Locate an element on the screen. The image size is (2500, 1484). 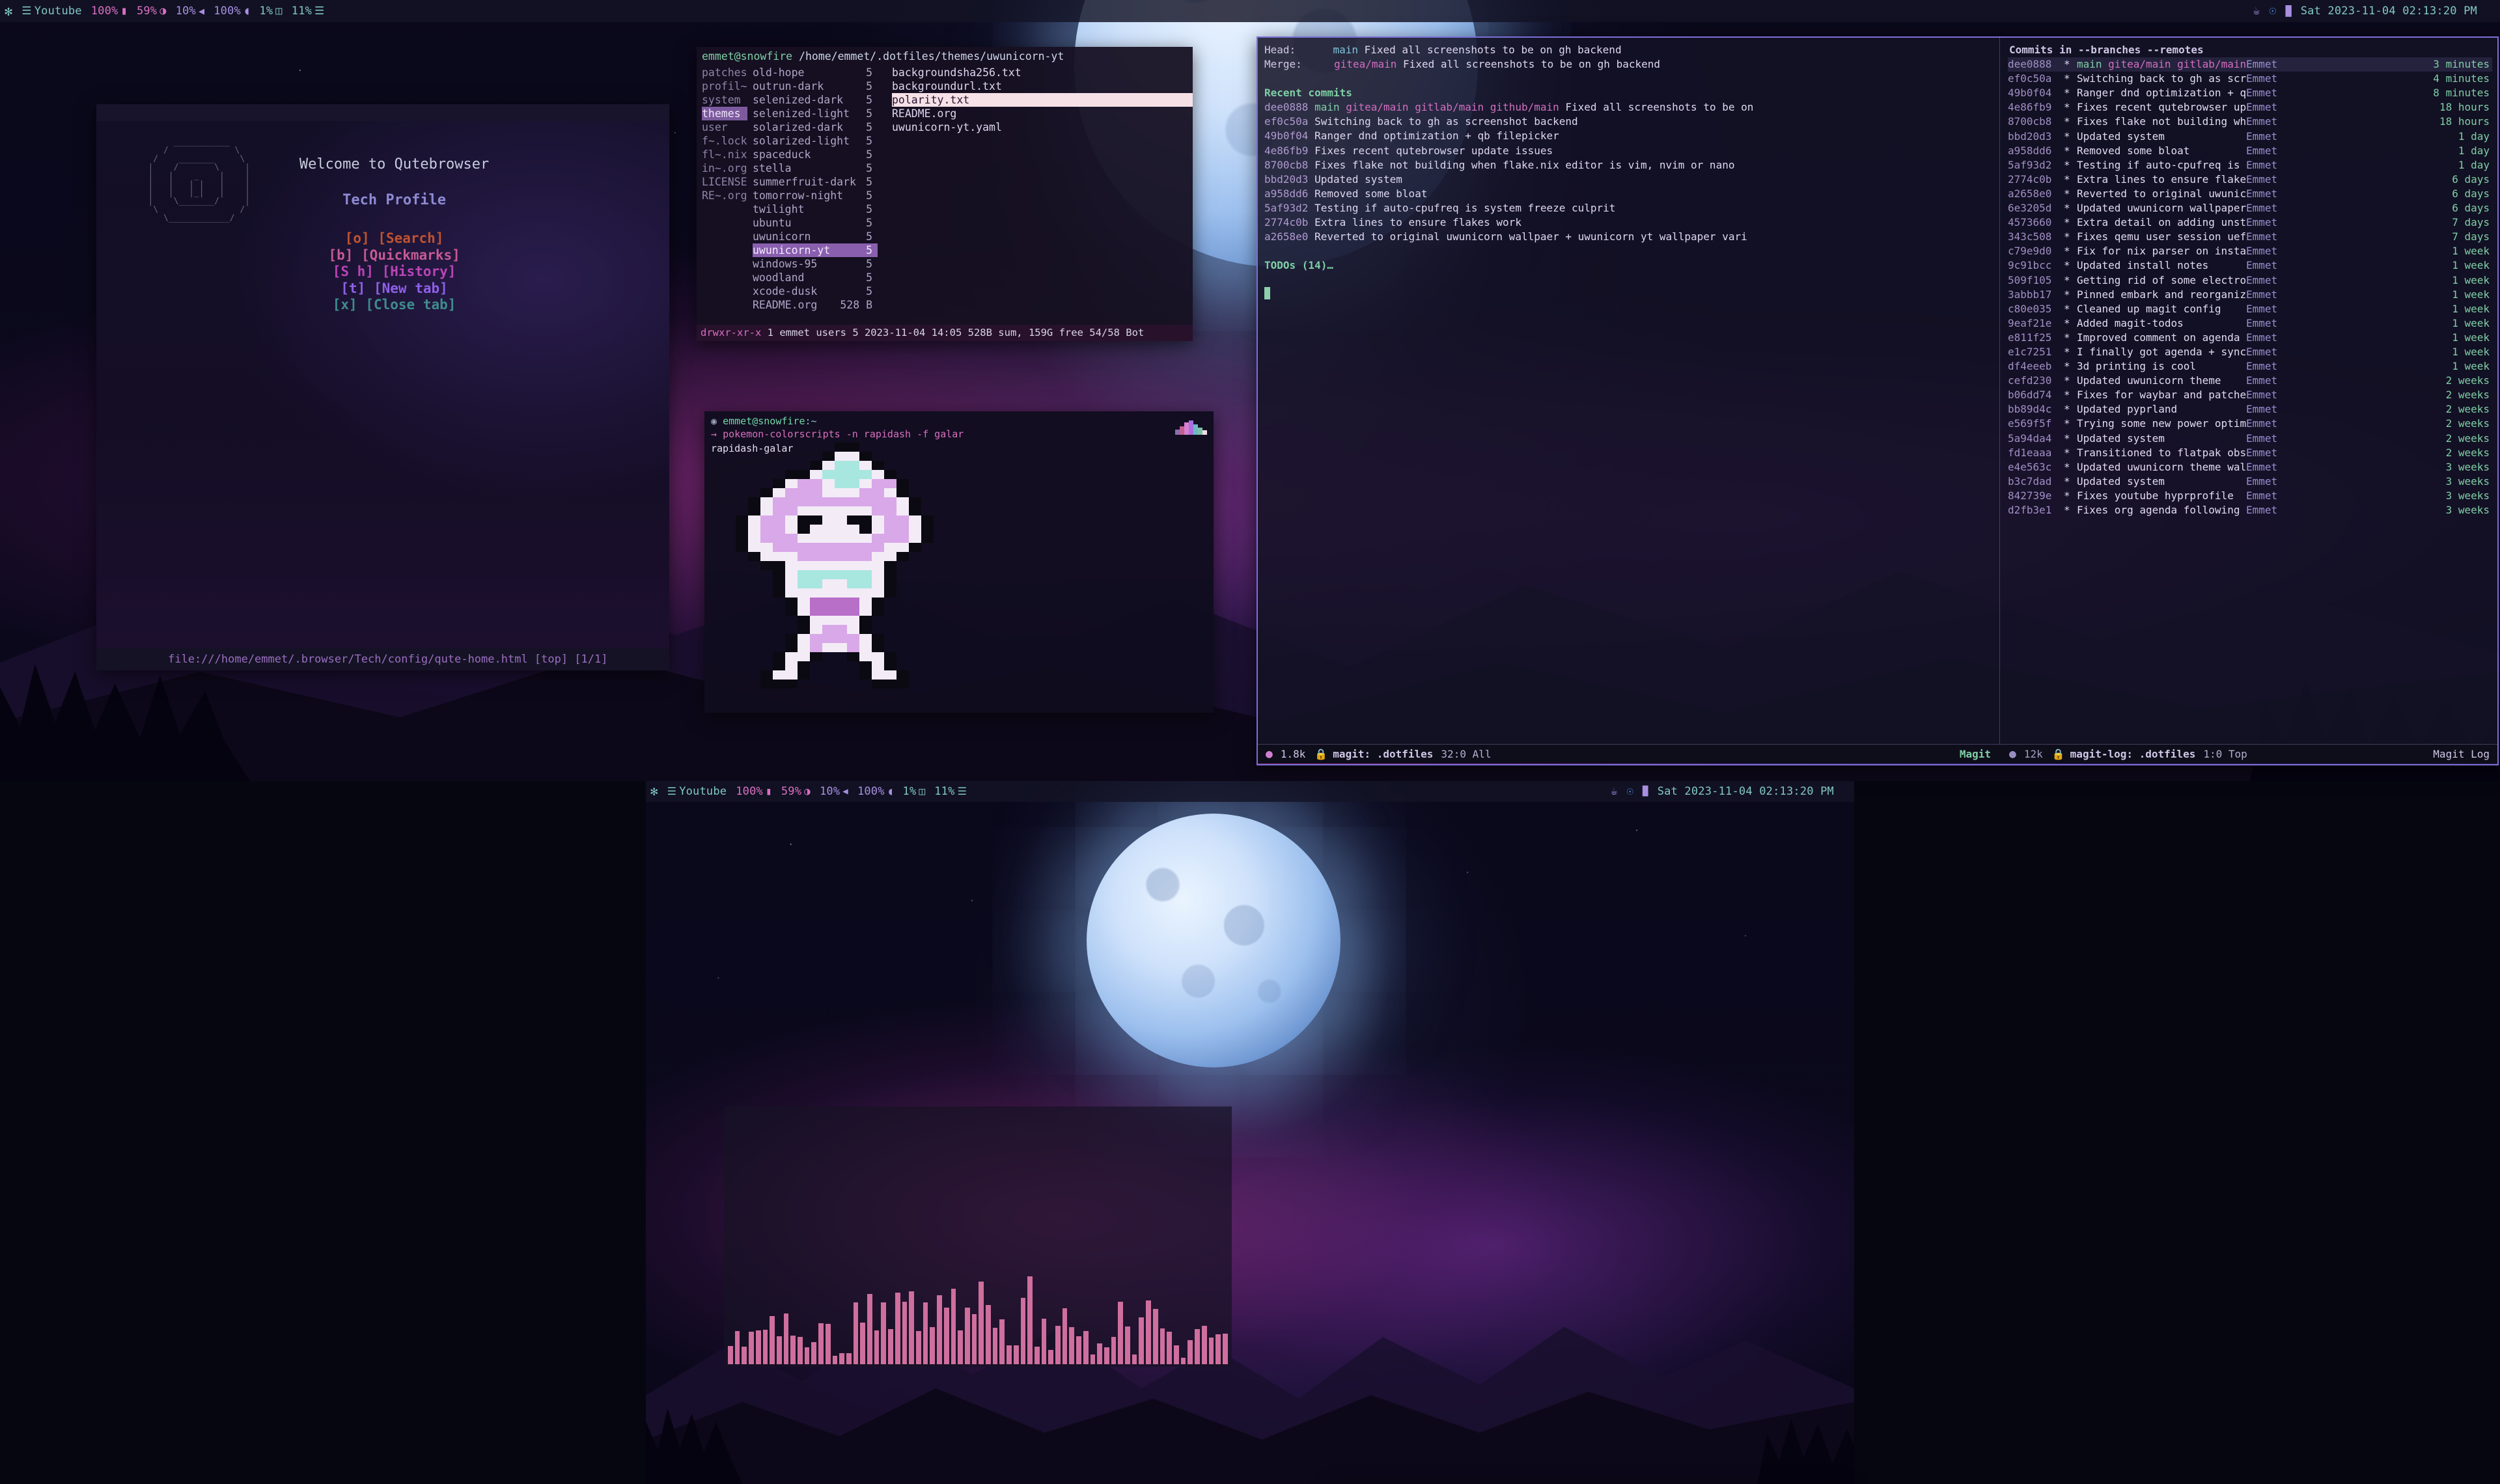
ranger-current-item: spaceduck 5 is located at coordinates (815, 154).